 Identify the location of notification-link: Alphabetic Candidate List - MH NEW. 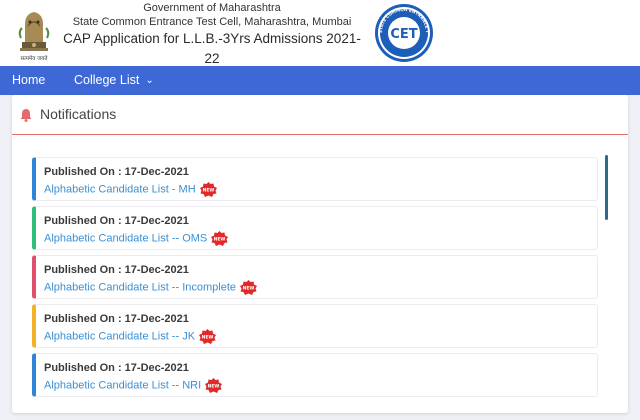
(130, 189).